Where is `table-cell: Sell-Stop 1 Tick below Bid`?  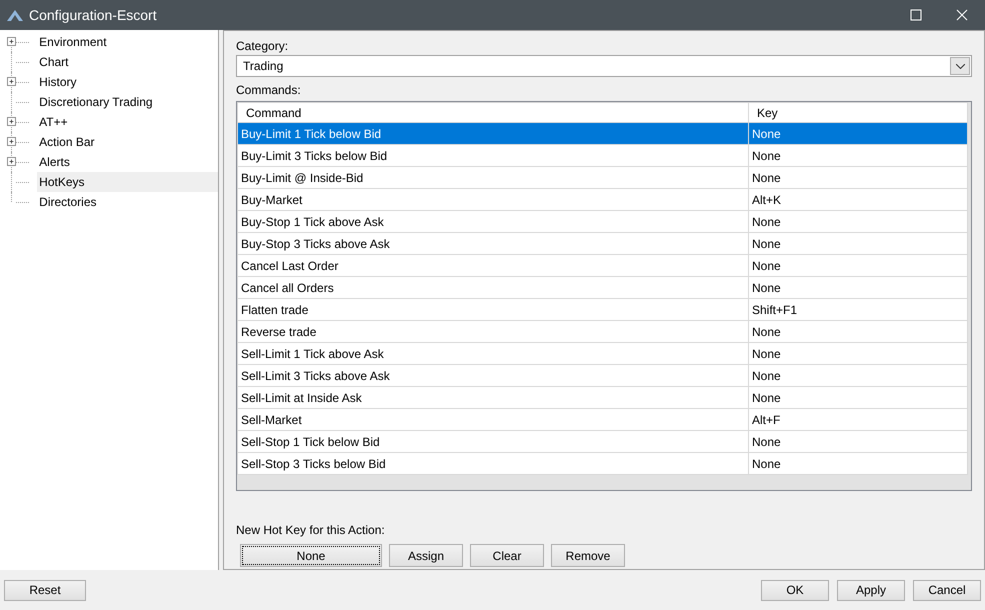
table-cell: Sell-Stop 1 Tick below Bid is located at coordinates (493, 441).